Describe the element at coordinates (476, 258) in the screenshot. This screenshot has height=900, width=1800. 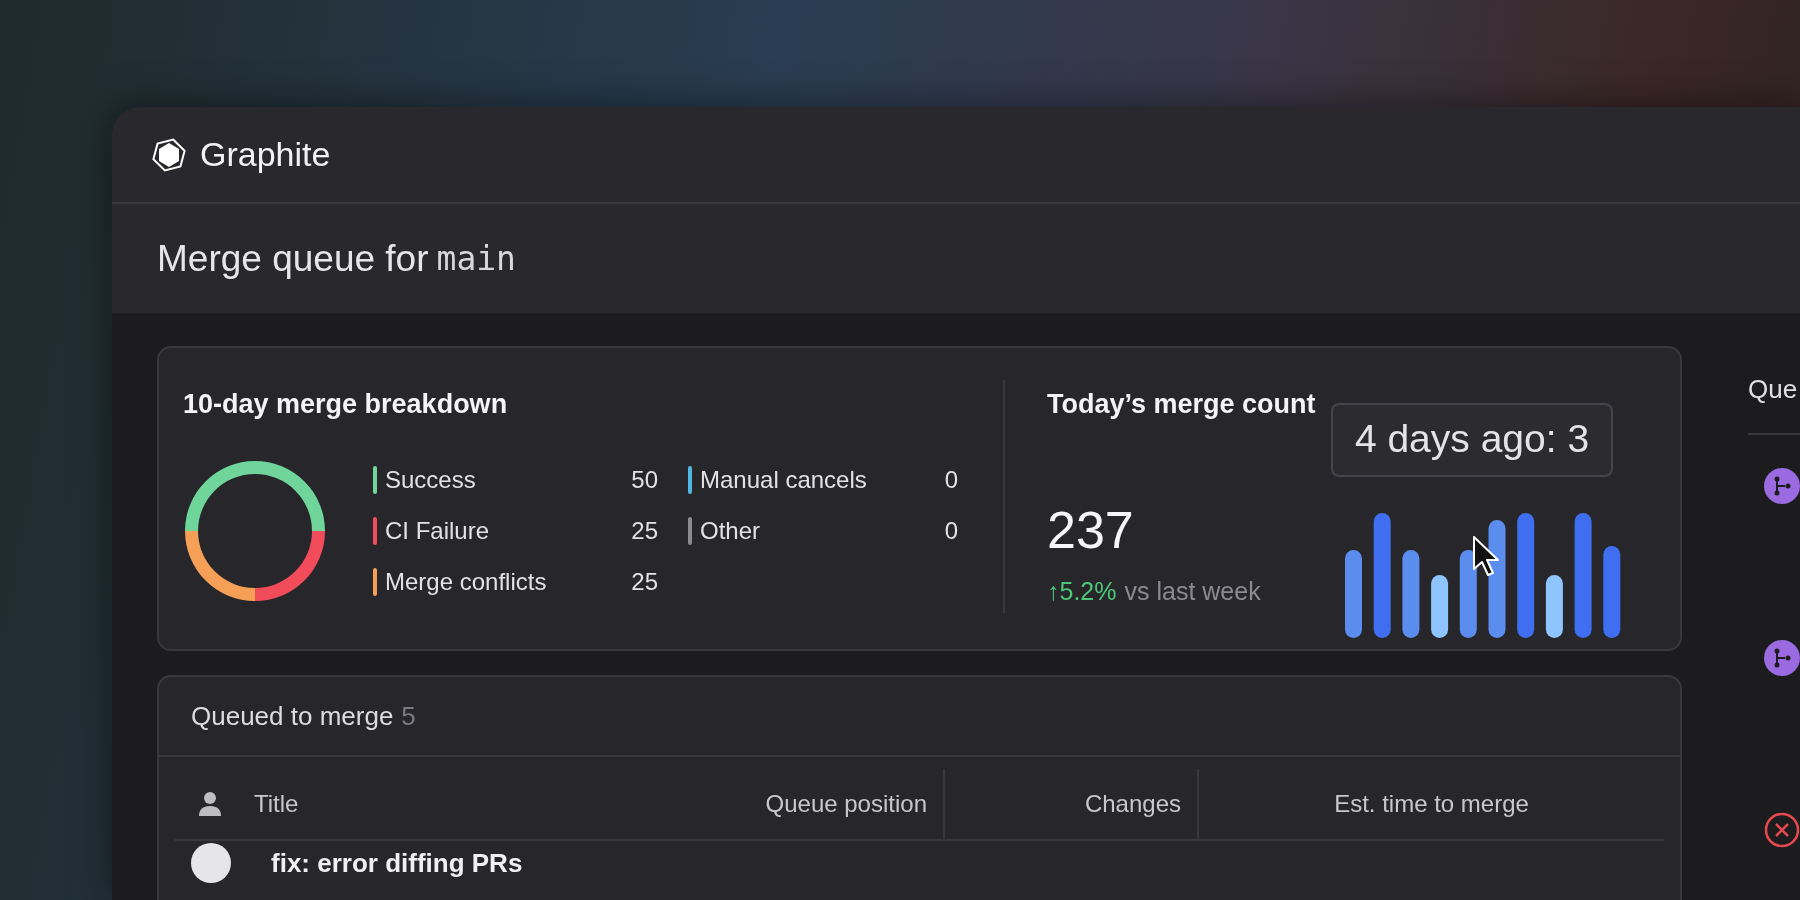
I see `branch-name: main` at that location.